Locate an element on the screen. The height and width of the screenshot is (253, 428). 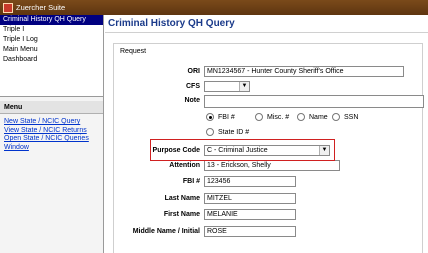
note-label: Note is located at coordinates (192, 100).